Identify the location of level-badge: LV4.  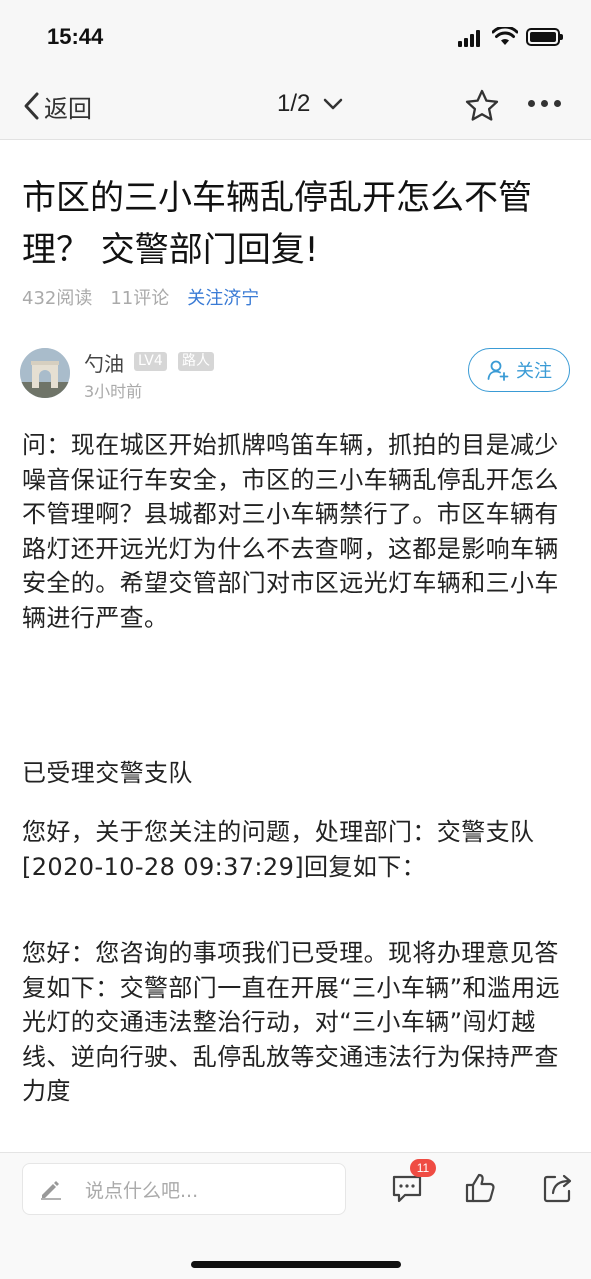
(150, 361).